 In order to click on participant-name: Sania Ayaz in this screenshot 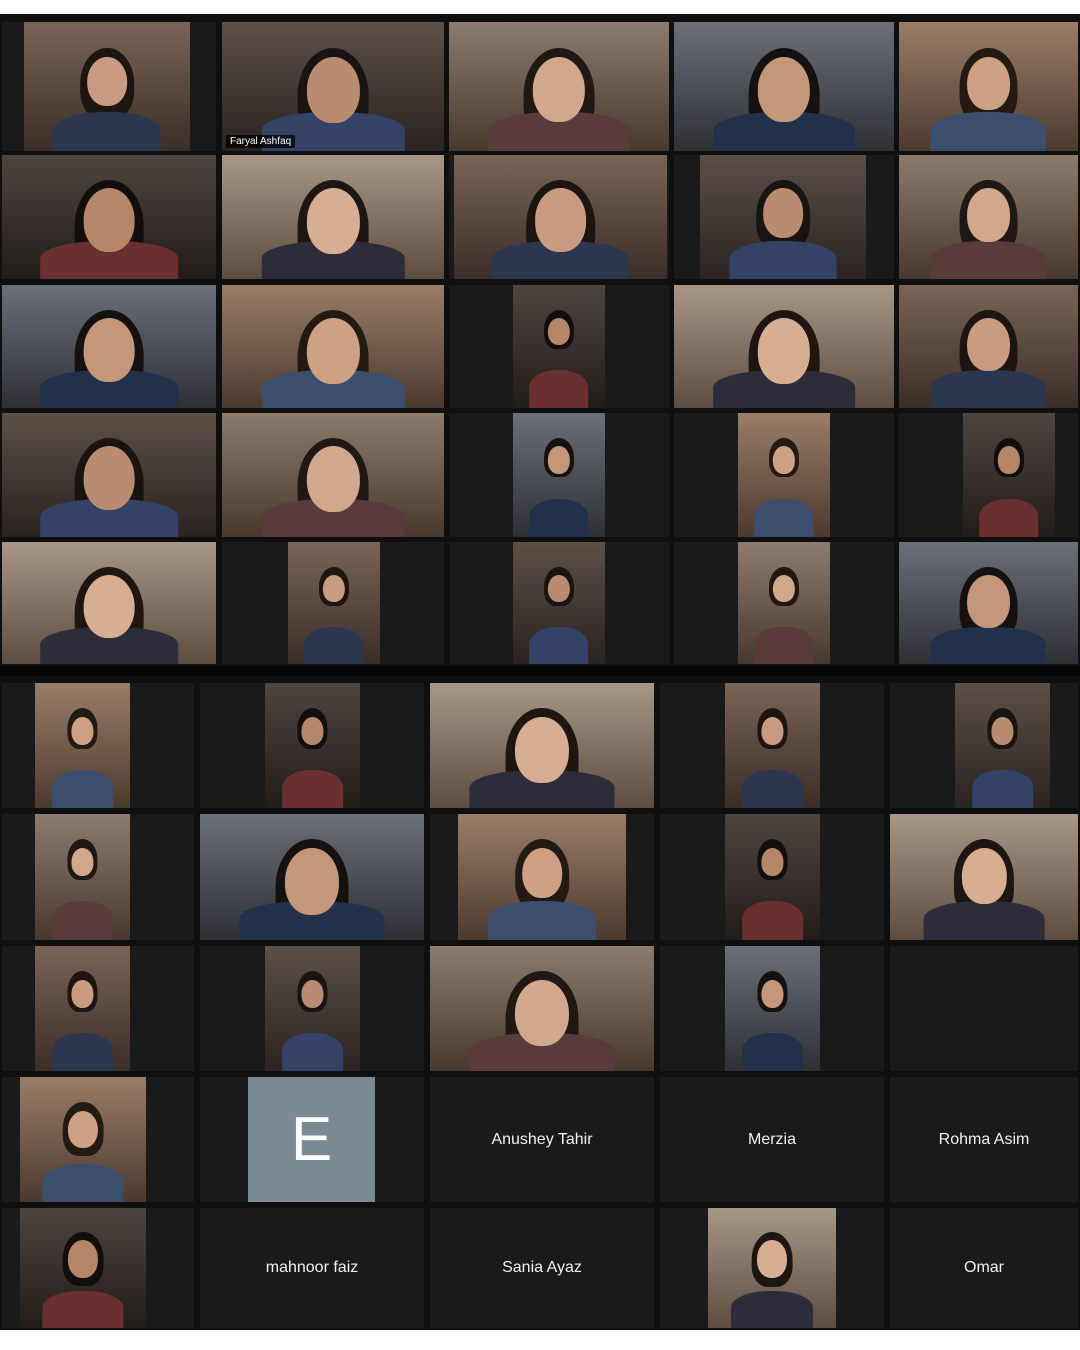, I will do `click(542, 1267)`.